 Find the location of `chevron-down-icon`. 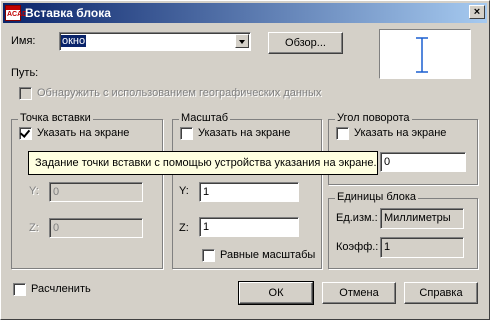

chevron-down-icon is located at coordinates (242, 41).